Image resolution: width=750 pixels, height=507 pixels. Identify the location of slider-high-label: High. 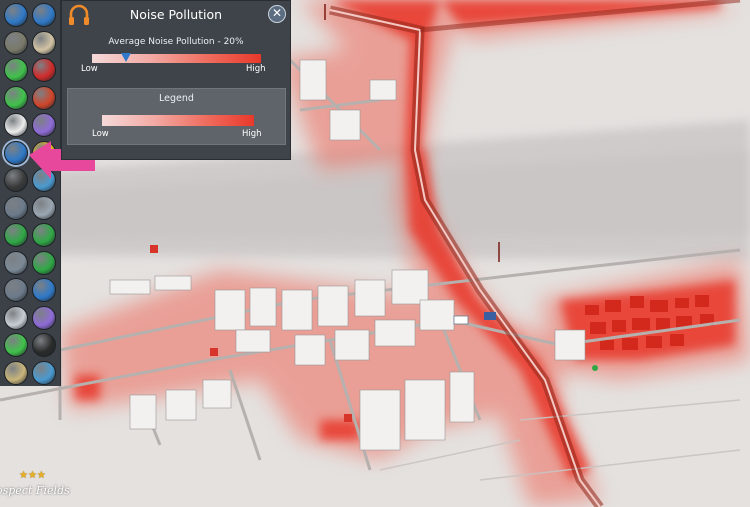
(256, 69).